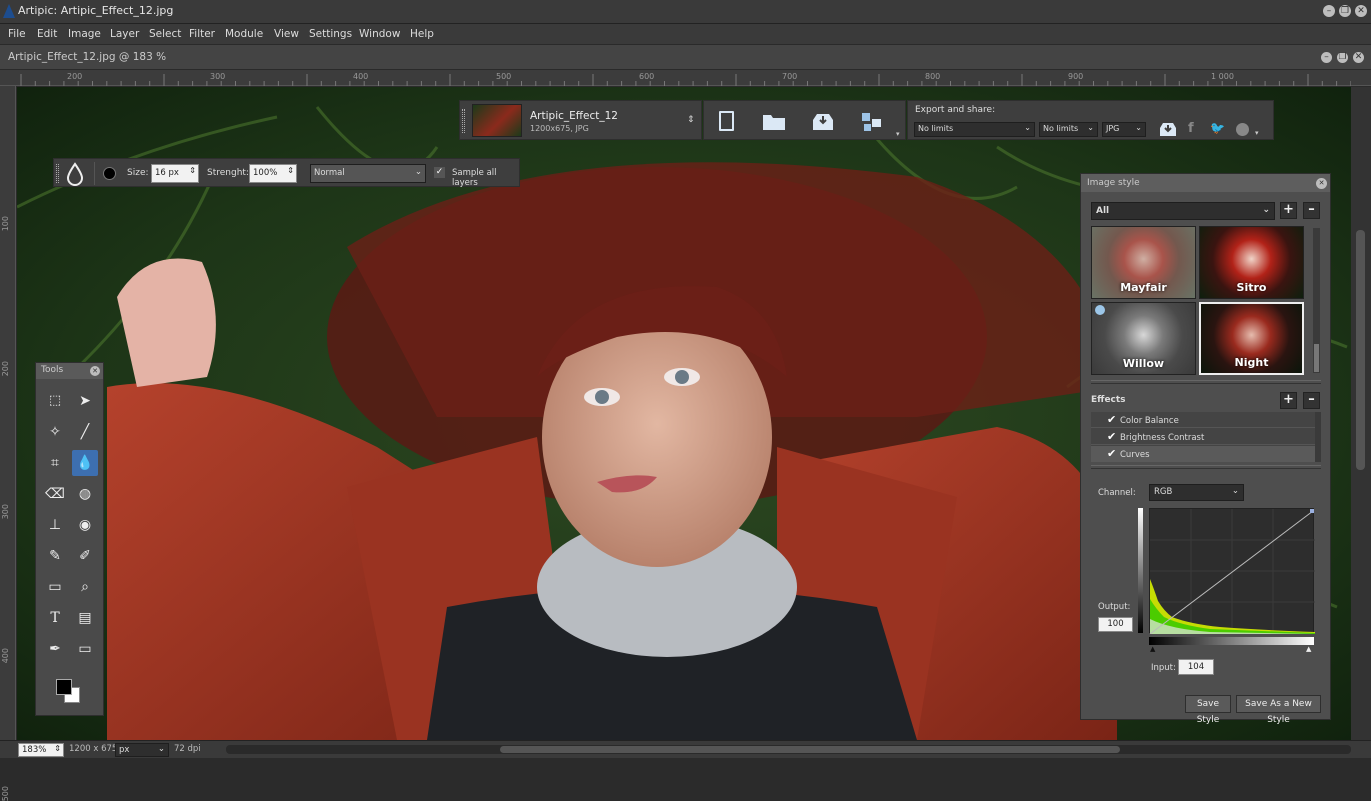  What do you see at coordinates (85, 494) in the screenshot?
I see `color-replace-icon: ◍` at bounding box center [85, 494].